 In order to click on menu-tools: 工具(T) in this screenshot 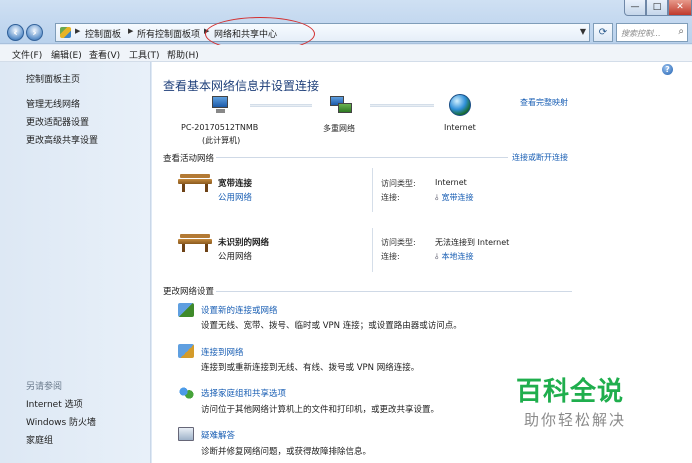, I will do `click(144, 54)`.